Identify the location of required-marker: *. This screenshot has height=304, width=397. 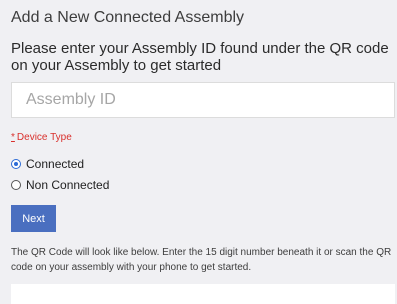
(13, 137).